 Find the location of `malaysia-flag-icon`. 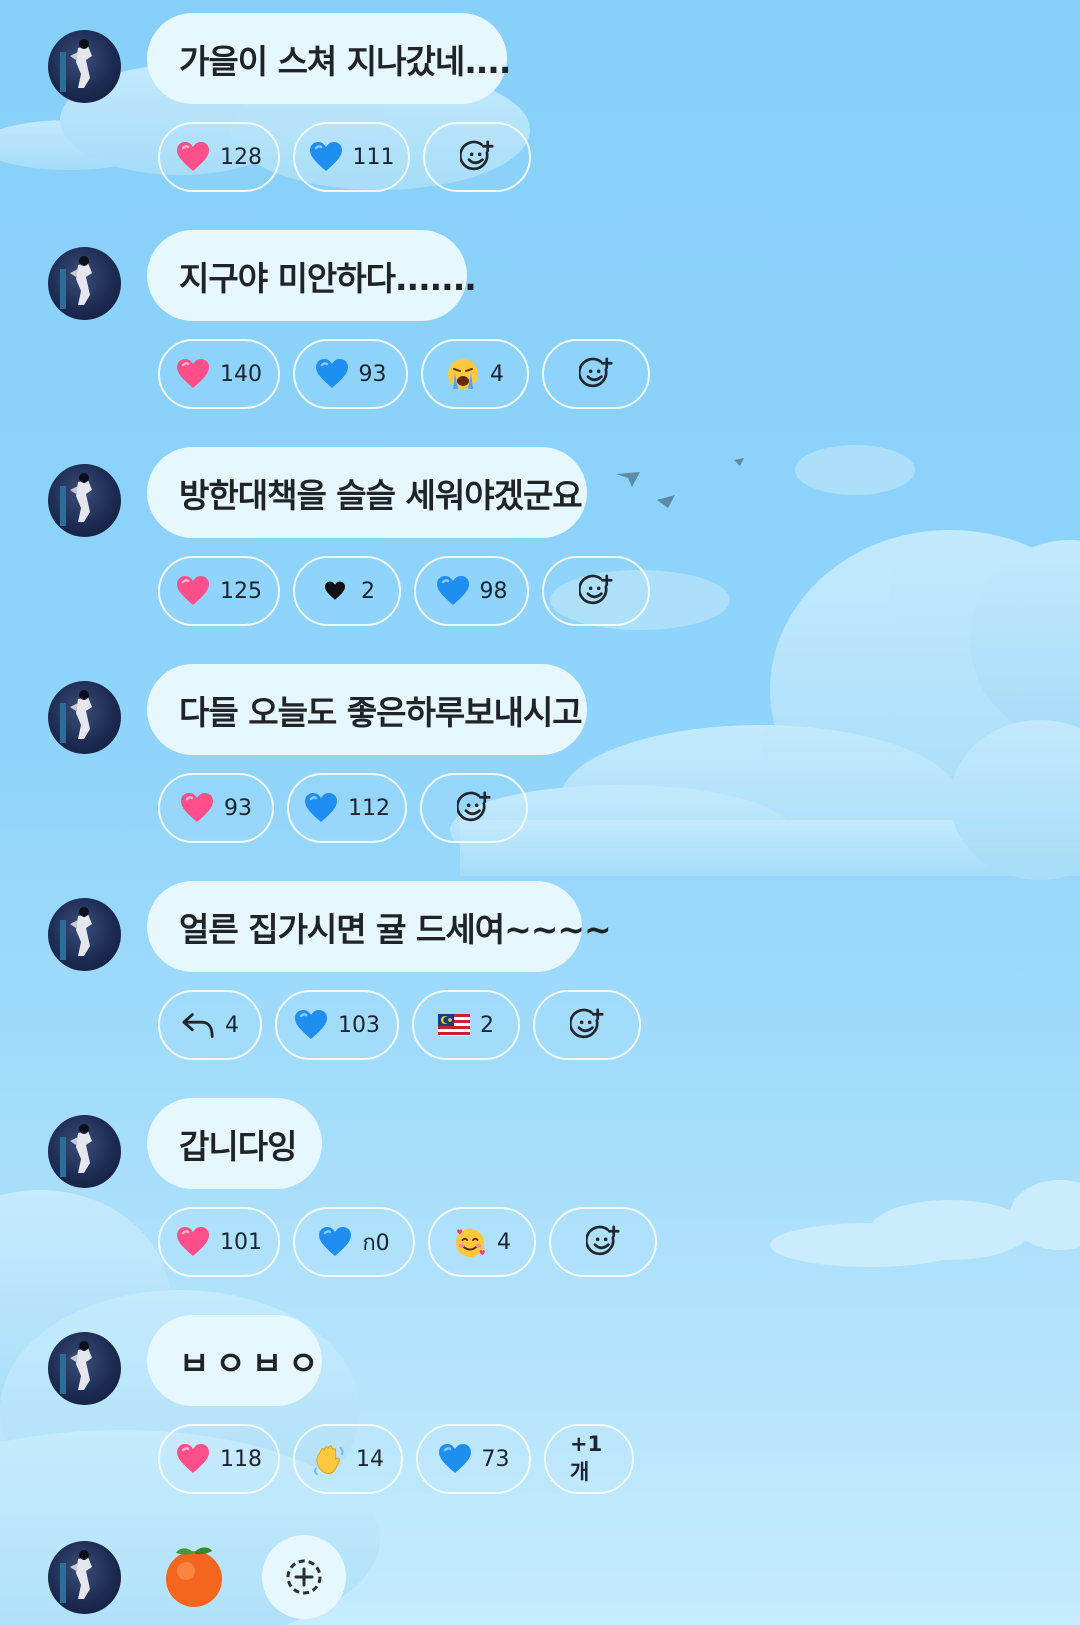

malaysia-flag-icon is located at coordinates (454, 1025).